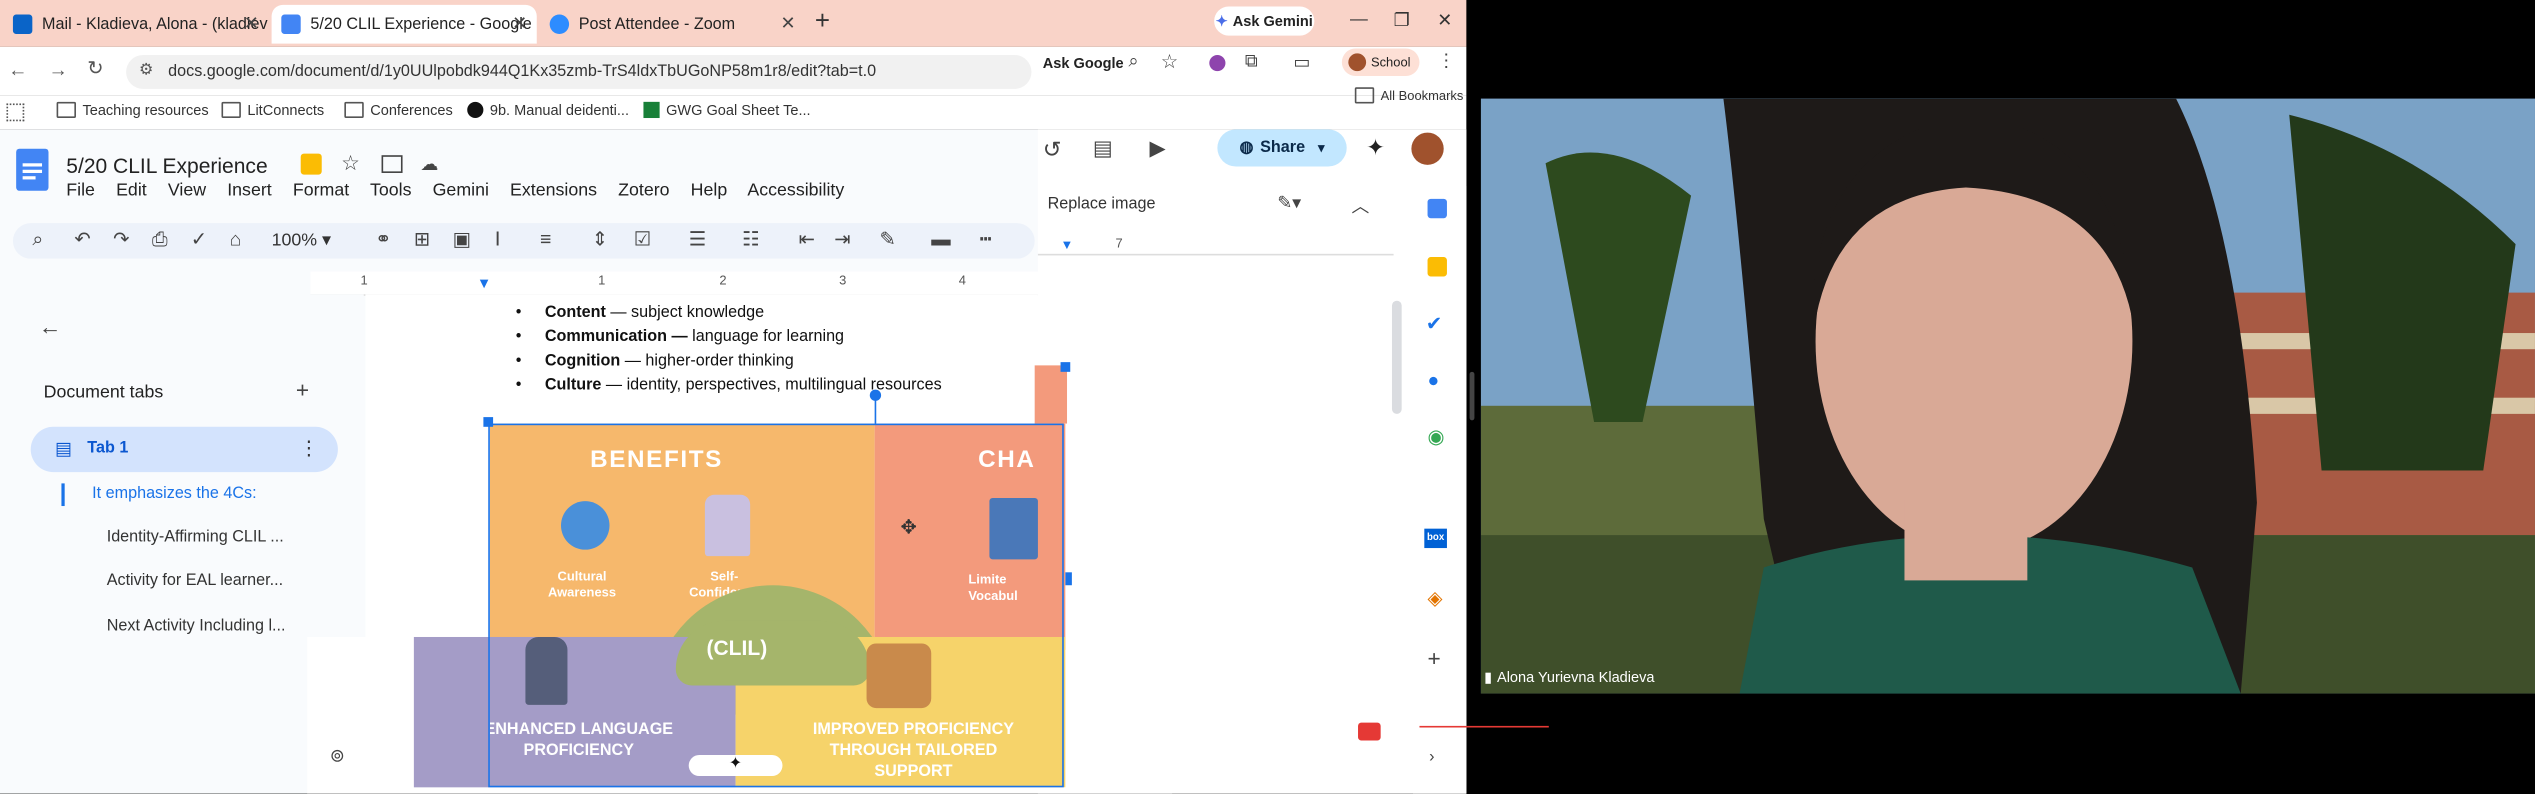  What do you see at coordinates (1251, 62) in the screenshot?
I see `puzzle-icon: ⧉` at bounding box center [1251, 62].